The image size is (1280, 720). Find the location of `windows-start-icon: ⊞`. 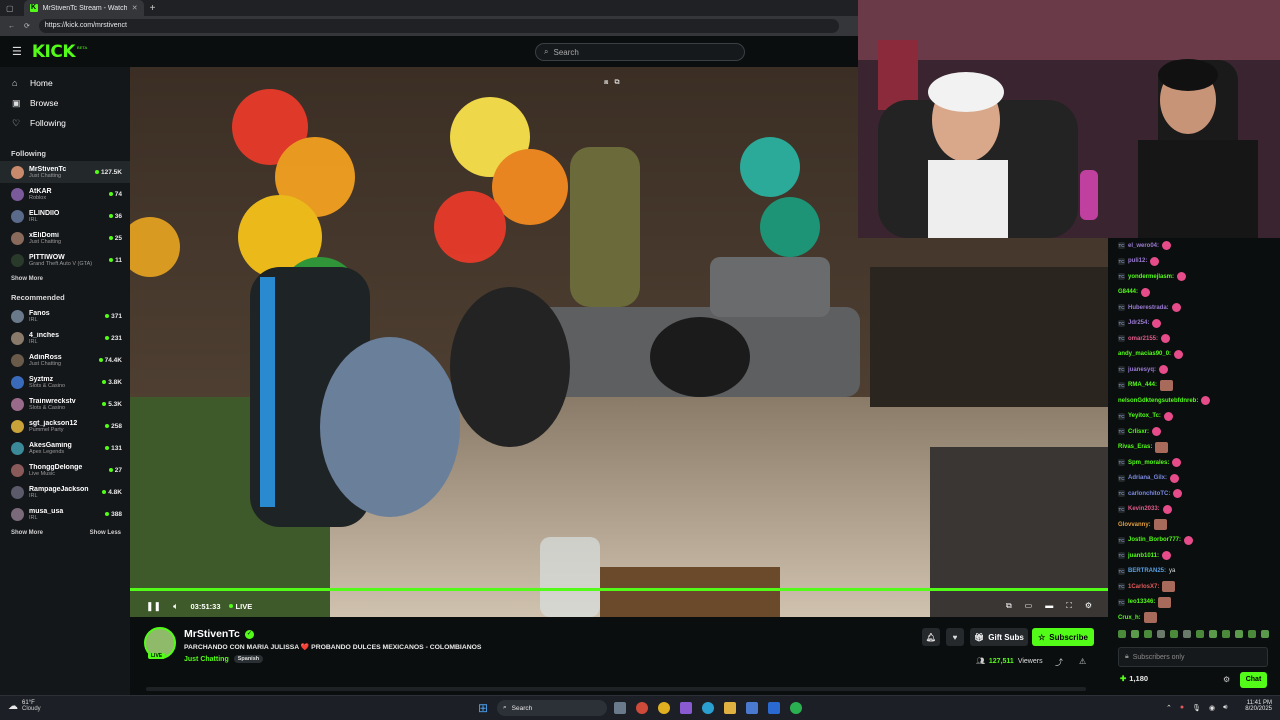

windows-start-icon: ⊞ is located at coordinates (483, 708).